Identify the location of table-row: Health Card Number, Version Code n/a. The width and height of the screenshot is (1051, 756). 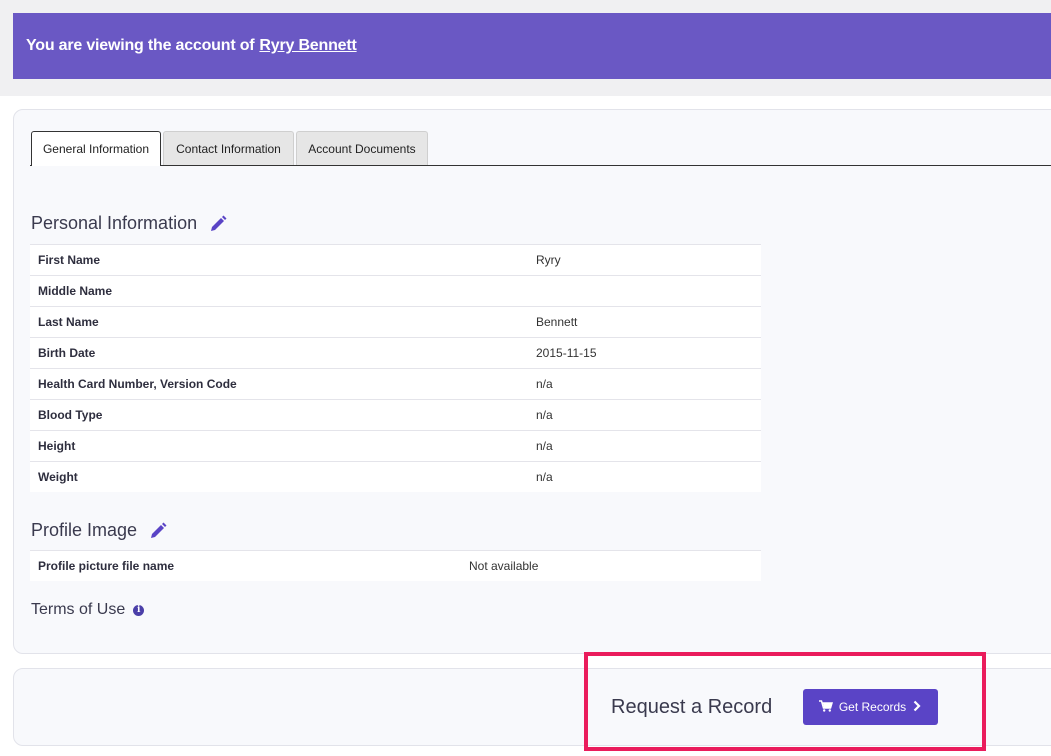
(395, 383).